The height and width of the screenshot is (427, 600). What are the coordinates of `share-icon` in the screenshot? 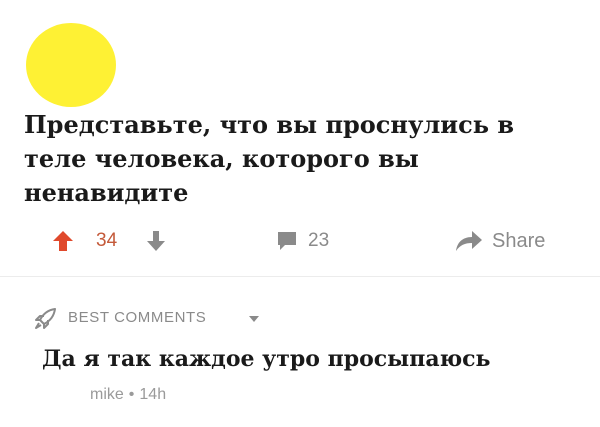 It's located at (469, 241).